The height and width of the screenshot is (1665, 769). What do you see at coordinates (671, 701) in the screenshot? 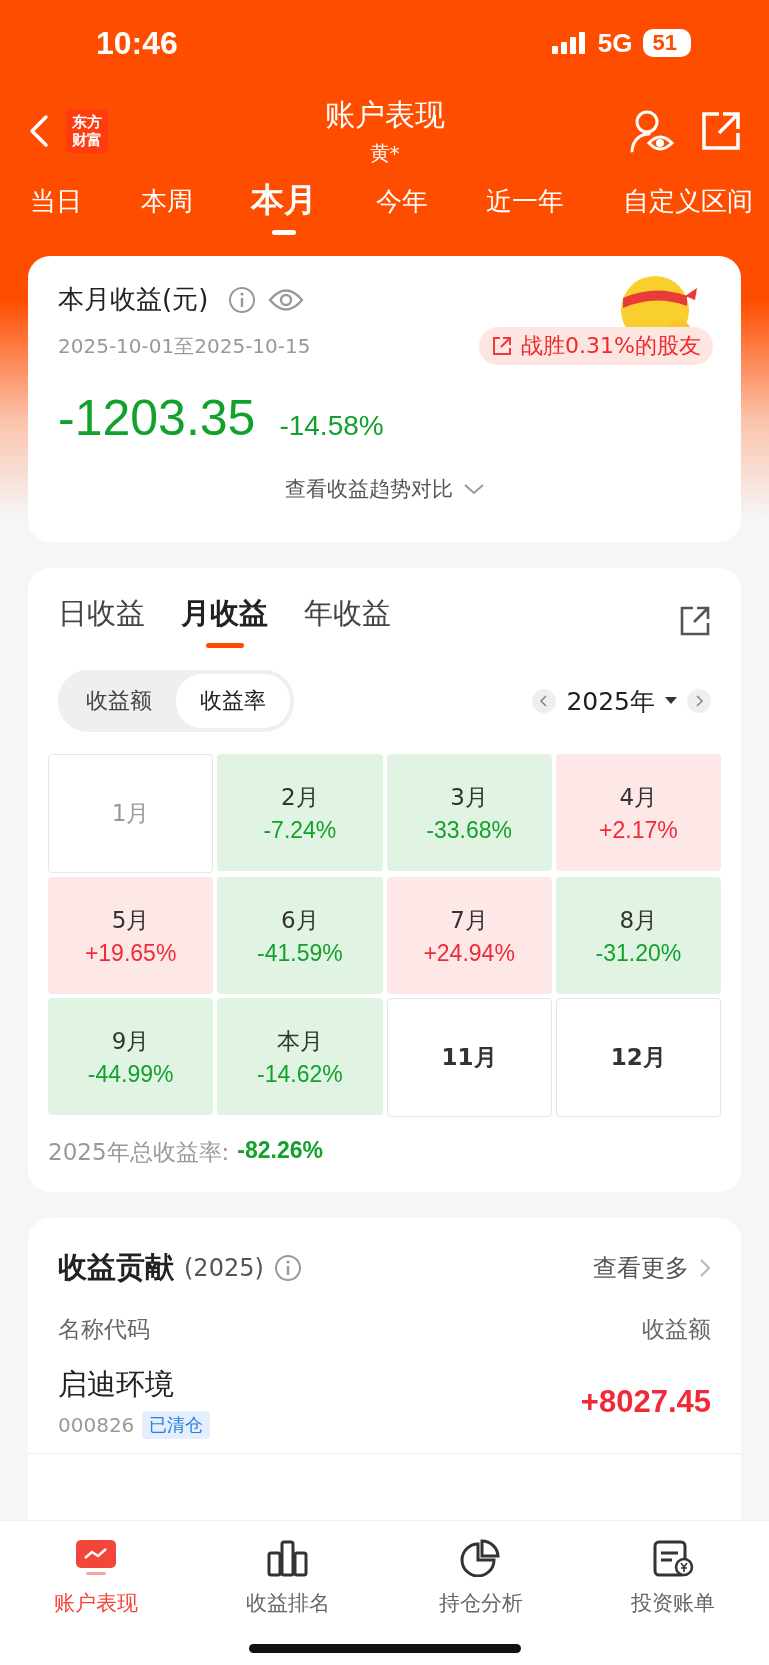
I see `dropdown-icon` at bounding box center [671, 701].